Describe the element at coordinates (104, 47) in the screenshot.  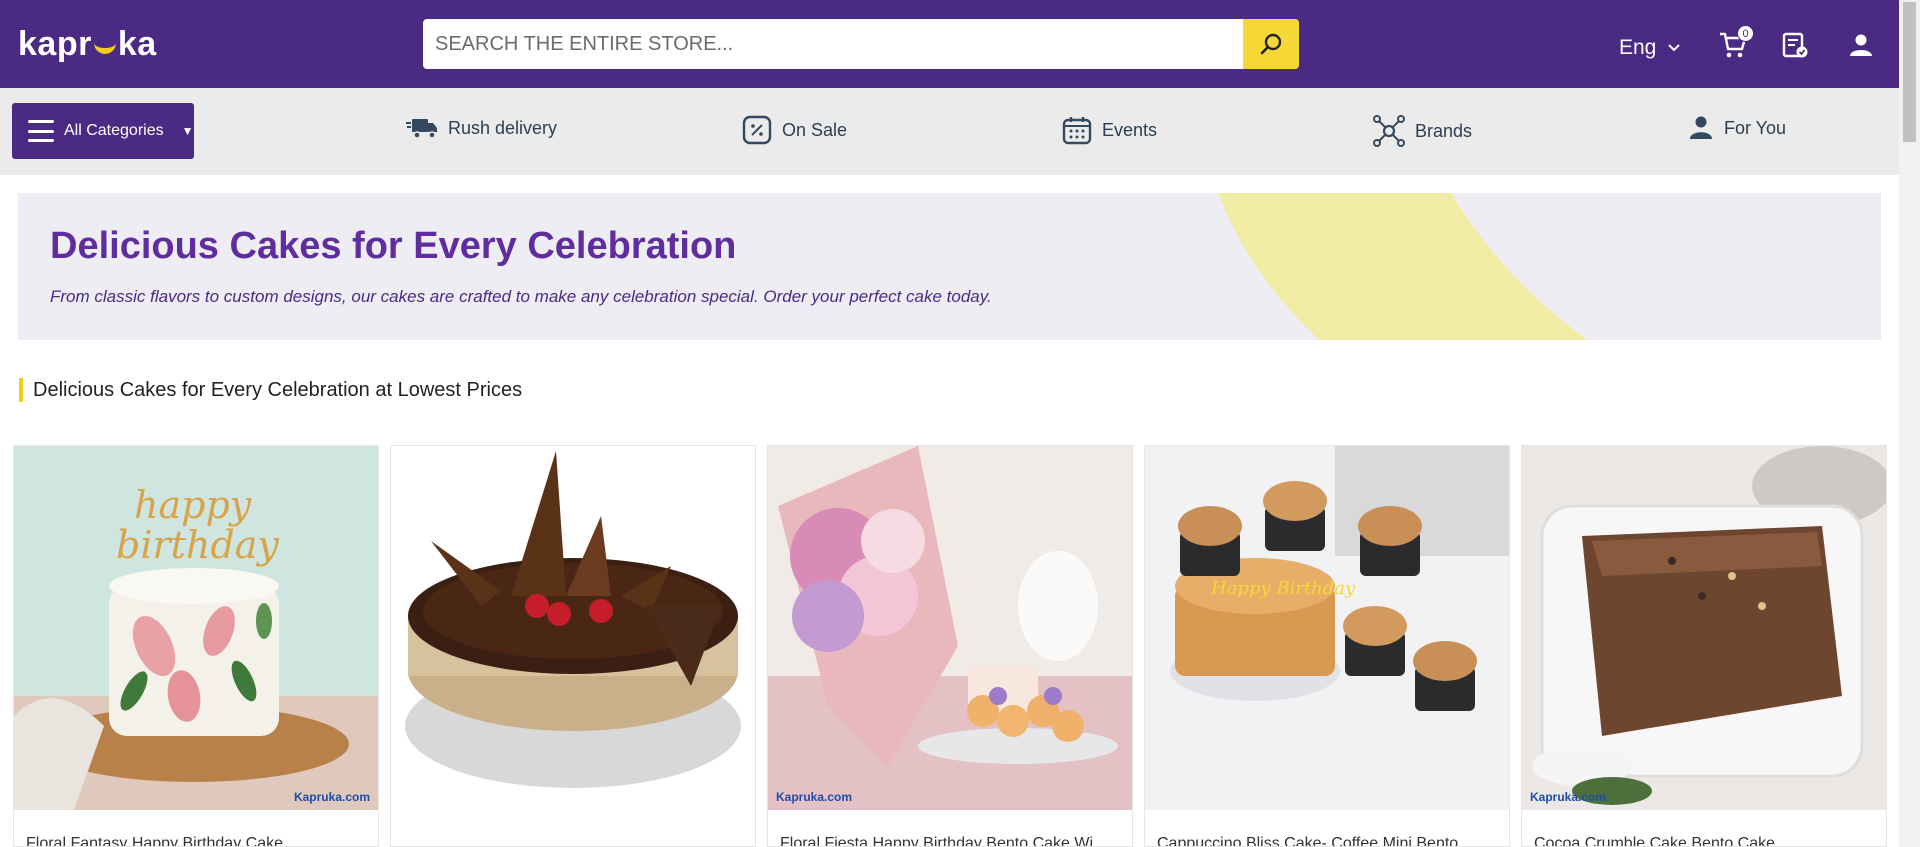
I see `logo-smile-icon` at that location.